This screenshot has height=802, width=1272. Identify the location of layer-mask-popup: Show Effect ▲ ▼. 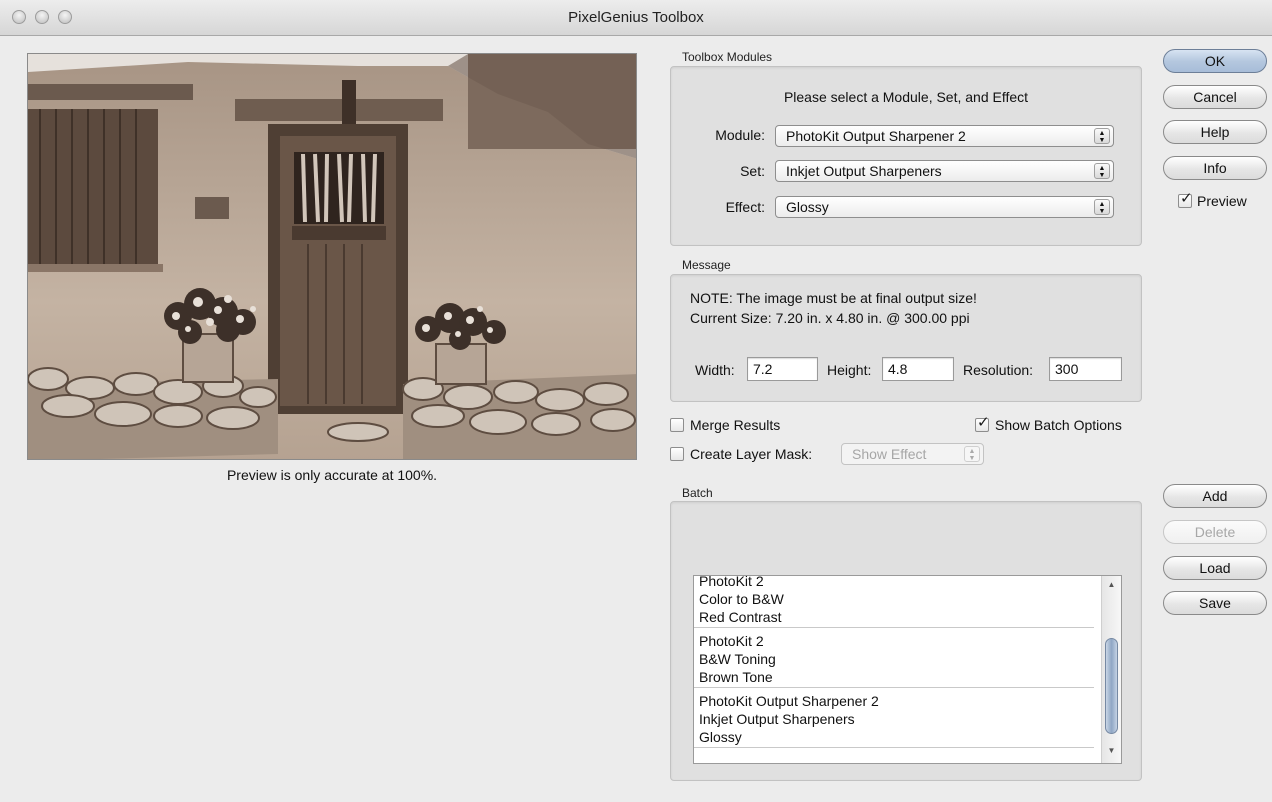
(912, 454).